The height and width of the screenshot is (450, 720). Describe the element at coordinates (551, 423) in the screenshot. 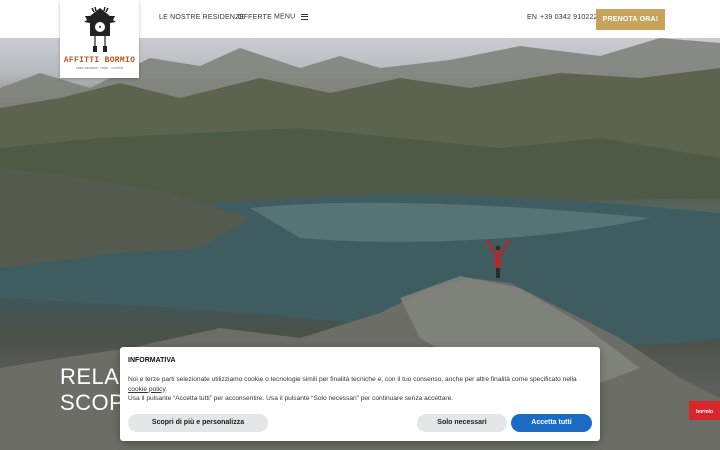

I see `accept-all-button: Accetta tutti` at that location.